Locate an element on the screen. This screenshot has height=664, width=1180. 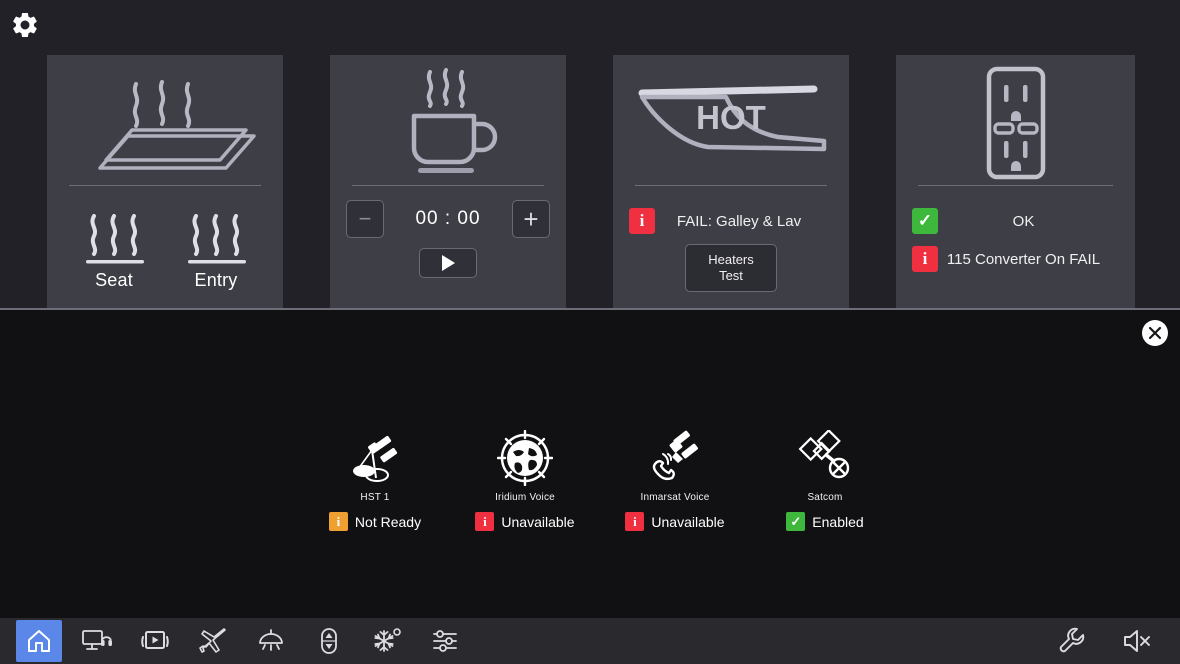
heaters-test-button: Heaters Test is located at coordinates (731, 268).